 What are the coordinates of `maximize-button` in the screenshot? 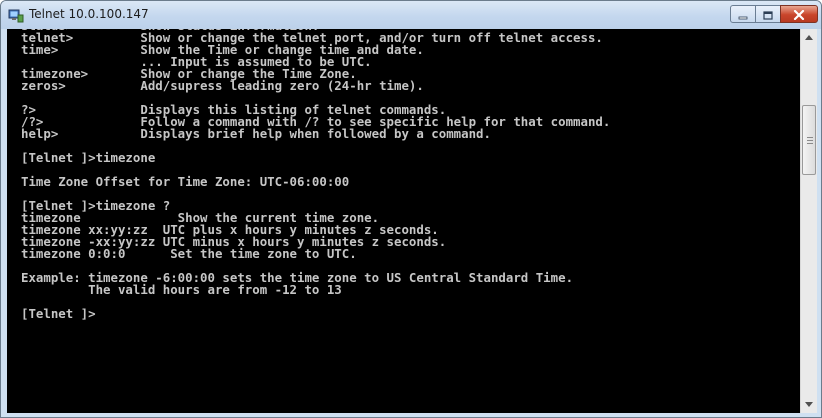 It's located at (768, 14).